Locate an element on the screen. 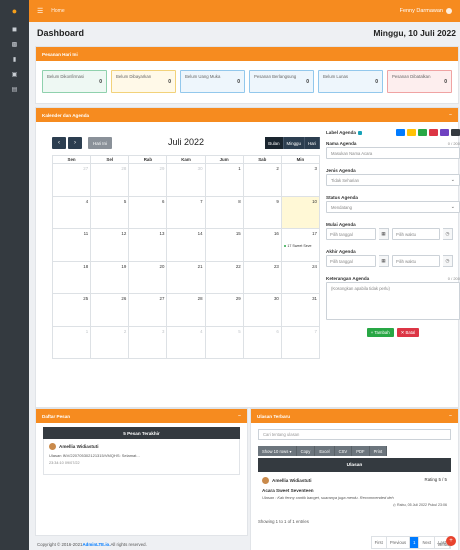 Image resolution: width=460 pixels, height=550 pixels. calendar-day-cell: 22 is located at coordinates (224, 277).